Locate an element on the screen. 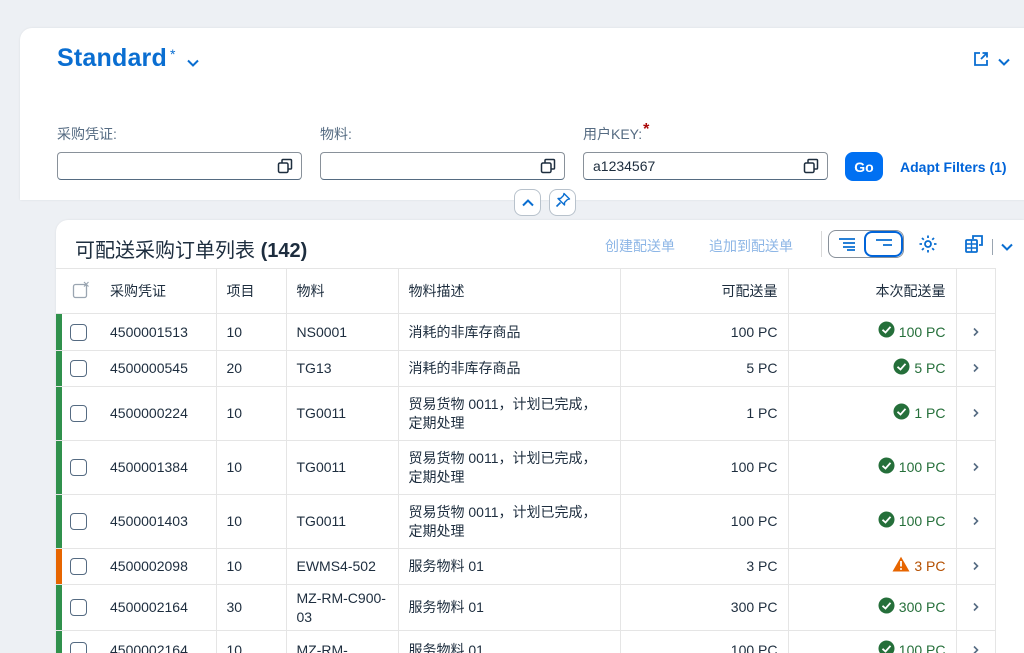 The image size is (1024, 653). filter-label: 采购凭证: is located at coordinates (87, 134).